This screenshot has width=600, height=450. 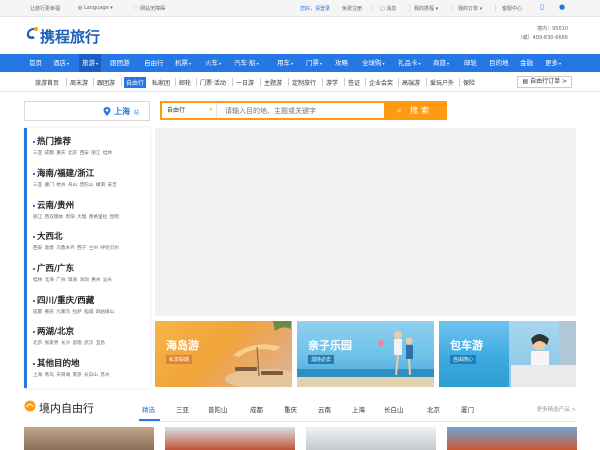 I want to click on nav-cruise: 邮轮, so click(x=470, y=63).